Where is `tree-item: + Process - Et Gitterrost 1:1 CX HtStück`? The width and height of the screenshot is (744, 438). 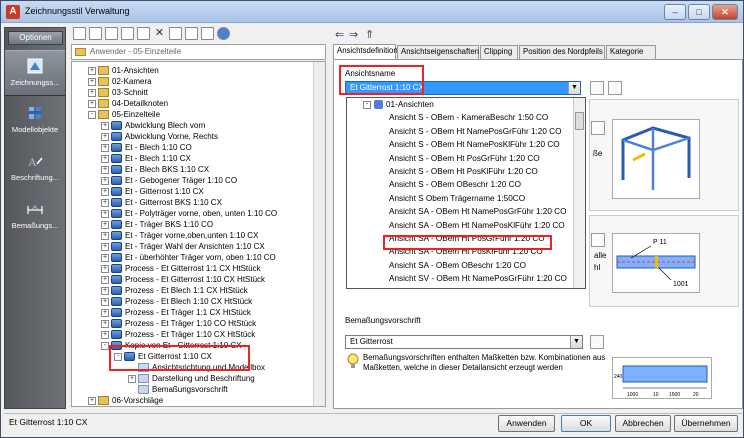
tree-item: + Process - Et Gitterrost 1:1 CX HtStück is located at coordinates (181, 268).